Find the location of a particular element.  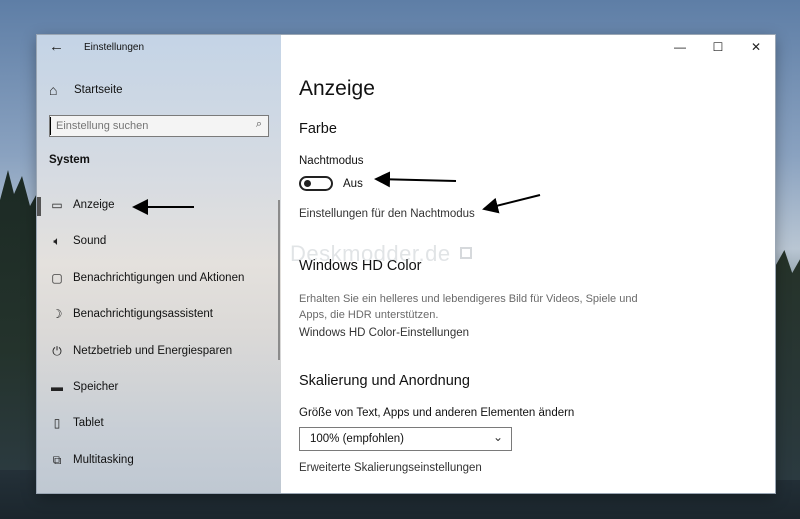

watermark-logo is located at coordinates (466, 253).